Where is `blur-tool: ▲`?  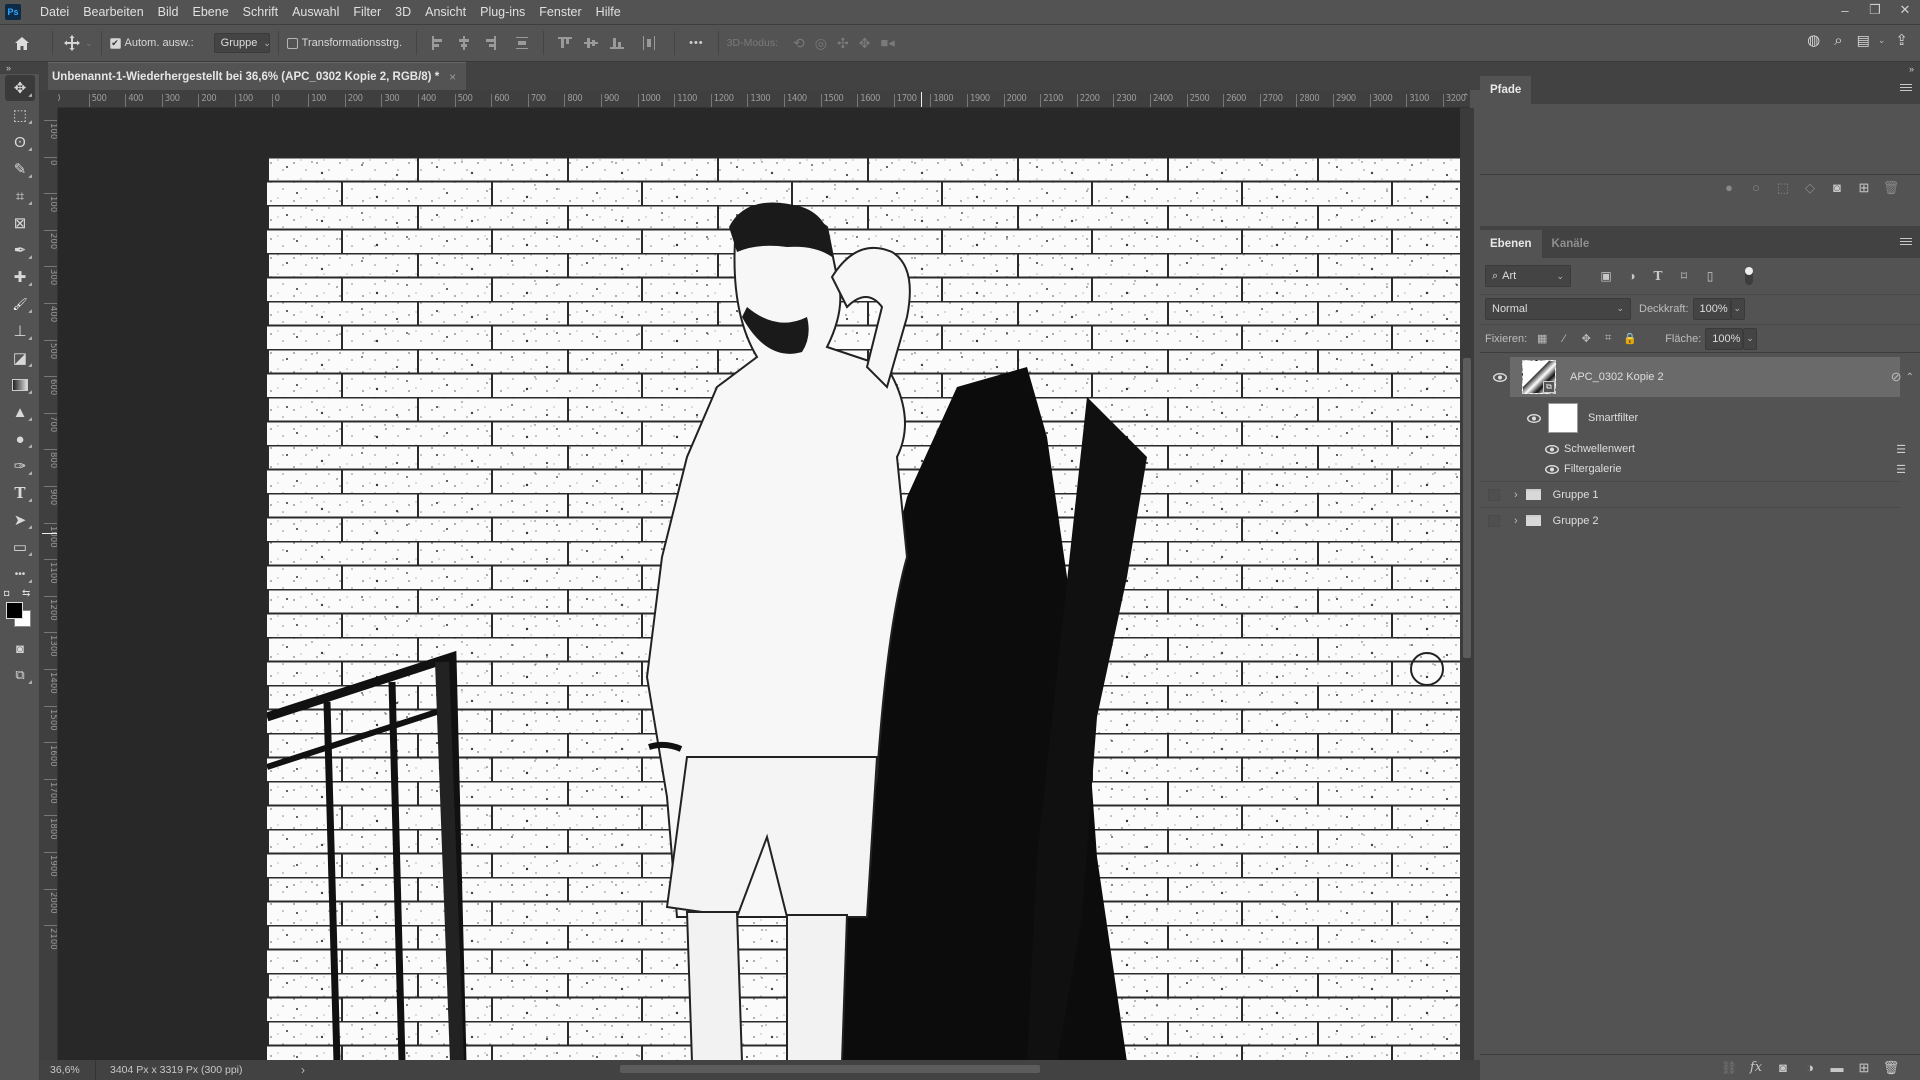 blur-tool: ▲ is located at coordinates (20, 412).